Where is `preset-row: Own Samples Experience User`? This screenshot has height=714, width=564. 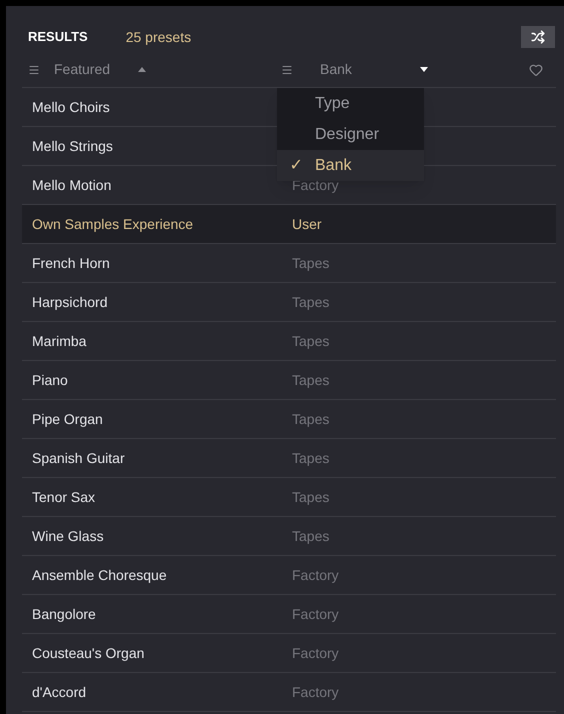
preset-row: Own Samples Experience User is located at coordinates (289, 224).